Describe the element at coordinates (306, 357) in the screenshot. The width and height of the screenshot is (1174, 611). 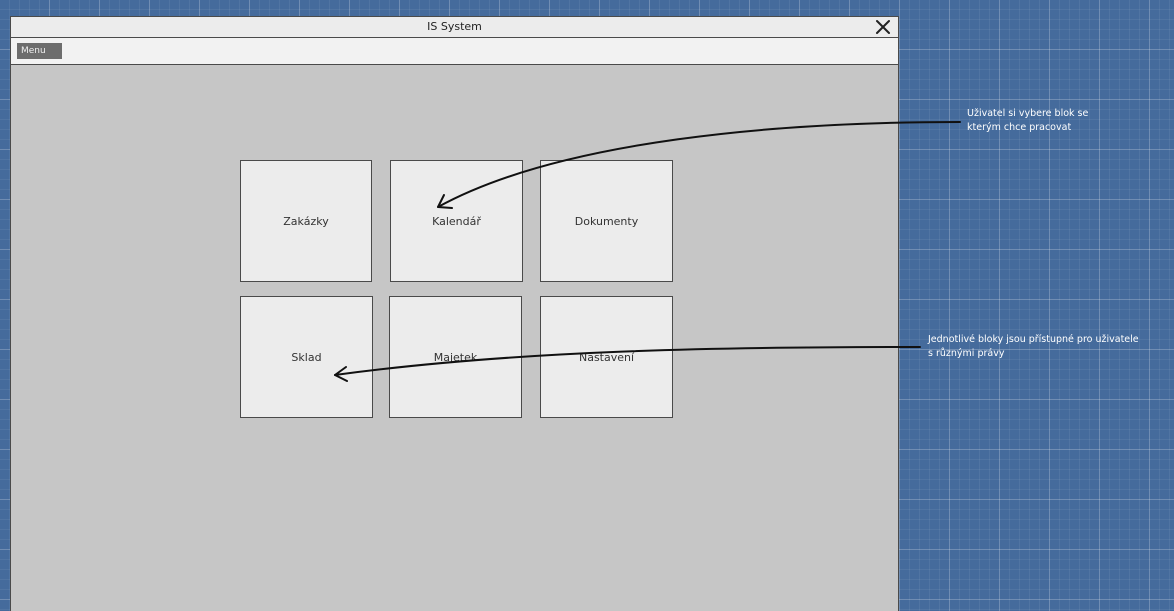
I see `tile-sklad: Sklad` at that location.